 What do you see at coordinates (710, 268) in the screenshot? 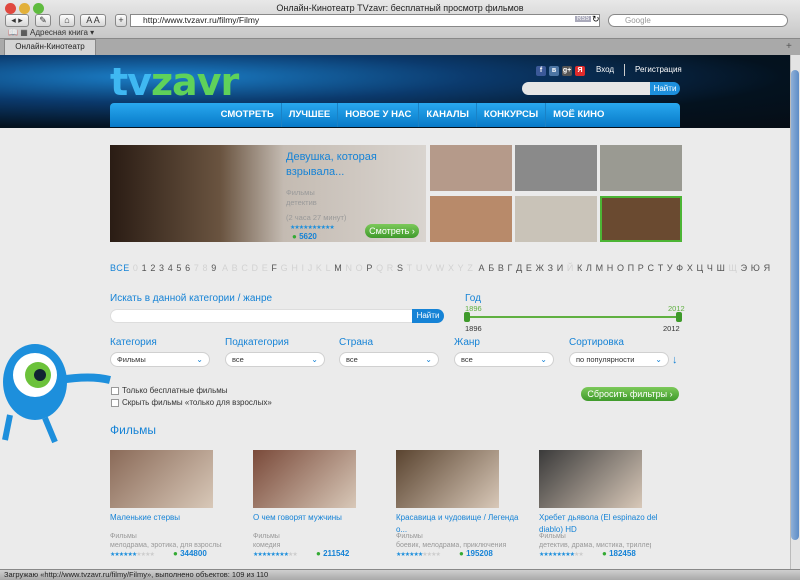
I see `alpha-letter: Ч` at bounding box center [710, 268].